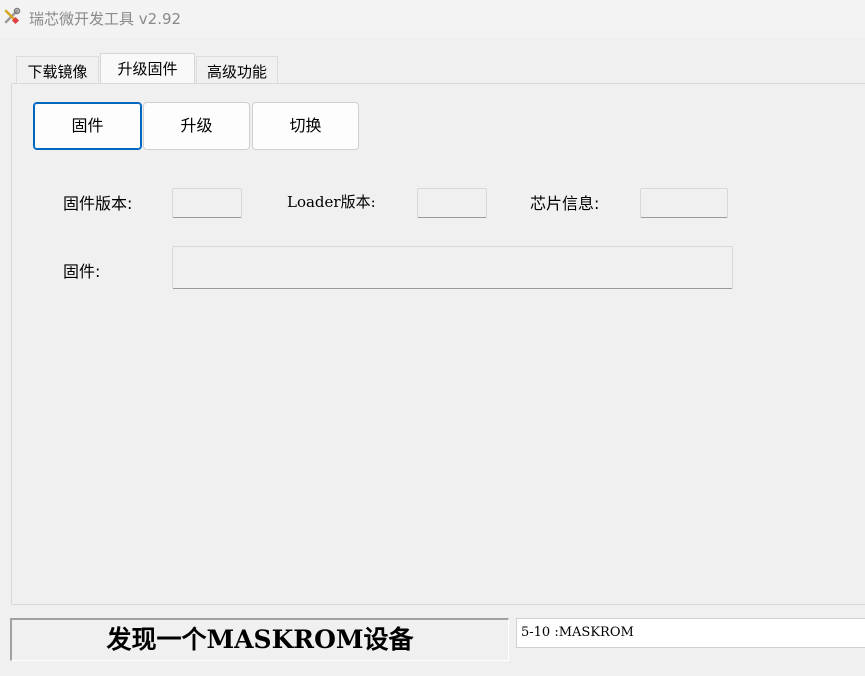 The image size is (865, 676). What do you see at coordinates (331, 202) in the screenshot?
I see `loader-version-label: Loader版本:` at bounding box center [331, 202].